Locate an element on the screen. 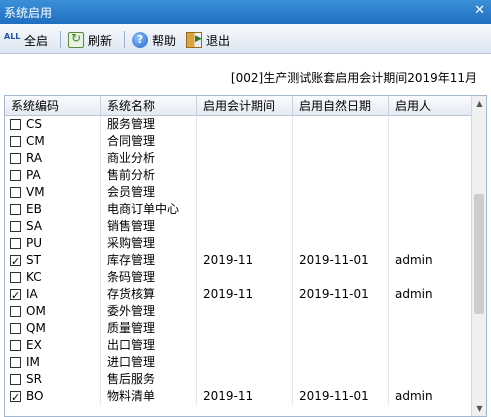  scroll-up-icon: ▲ is located at coordinates (479, 103).